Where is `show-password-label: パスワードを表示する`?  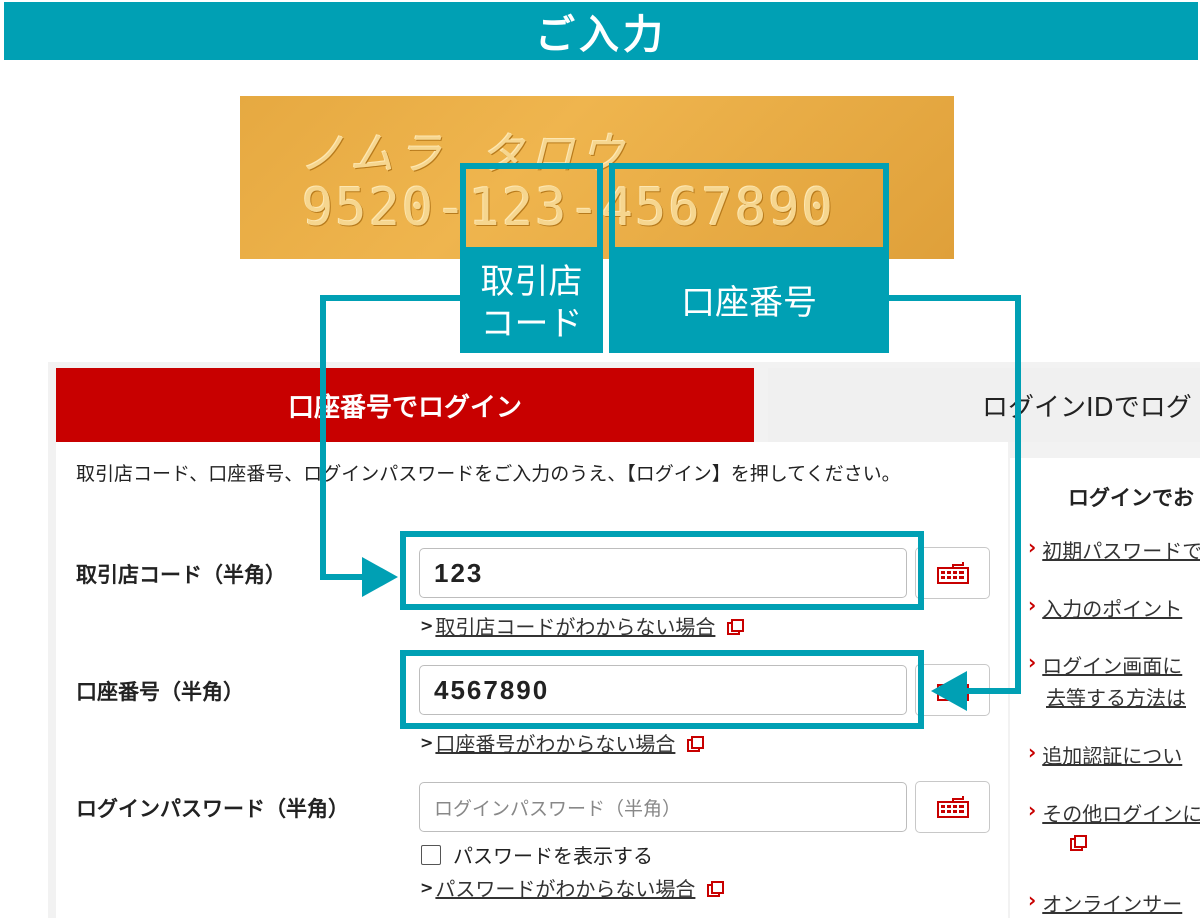
show-password-label: パスワードを表示する is located at coordinates (553, 854).